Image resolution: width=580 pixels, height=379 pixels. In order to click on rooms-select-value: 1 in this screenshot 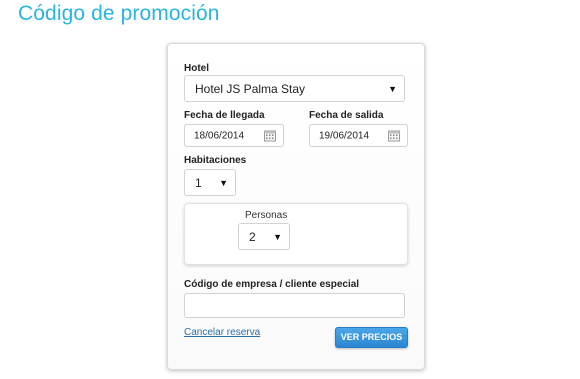, I will do `click(198, 182)`.